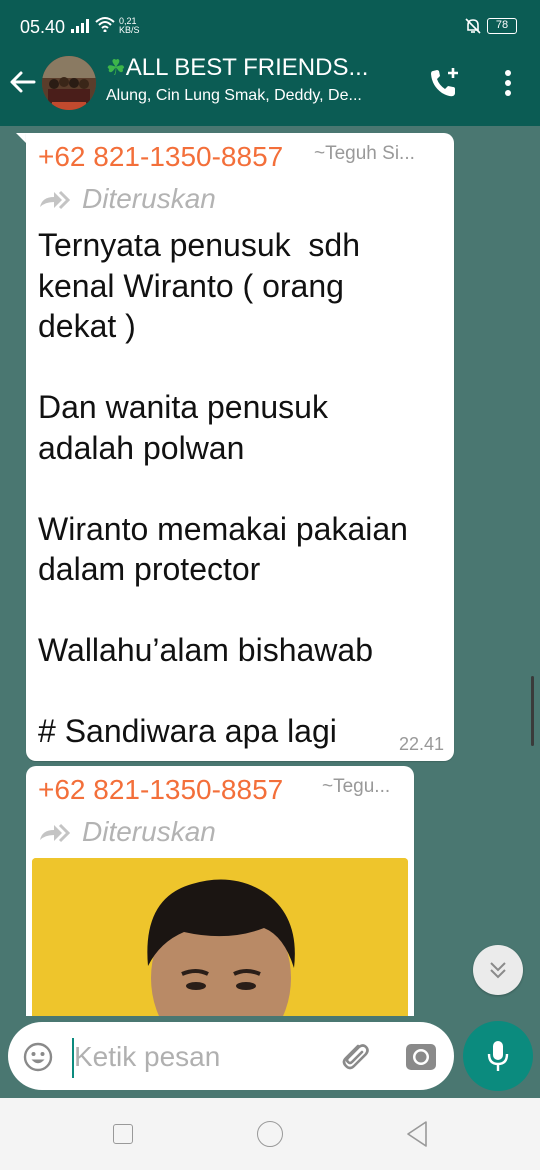 The width and height of the screenshot is (540, 1170). What do you see at coordinates (354, 1056) in the screenshot?
I see `attach-icon` at bounding box center [354, 1056].